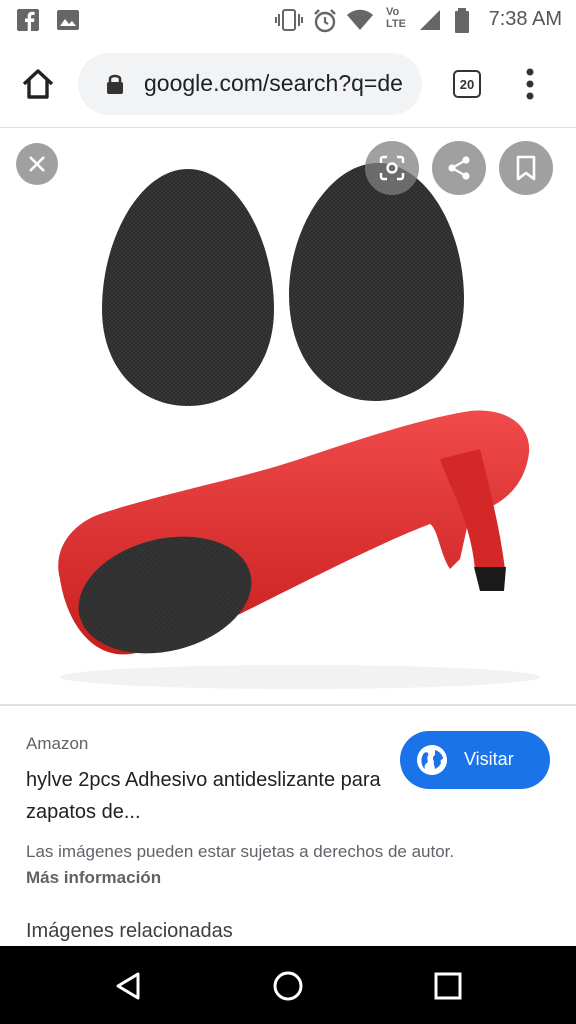 The height and width of the screenshot is (1024, 576). I want to click on lens-icon, so click(392, 168).